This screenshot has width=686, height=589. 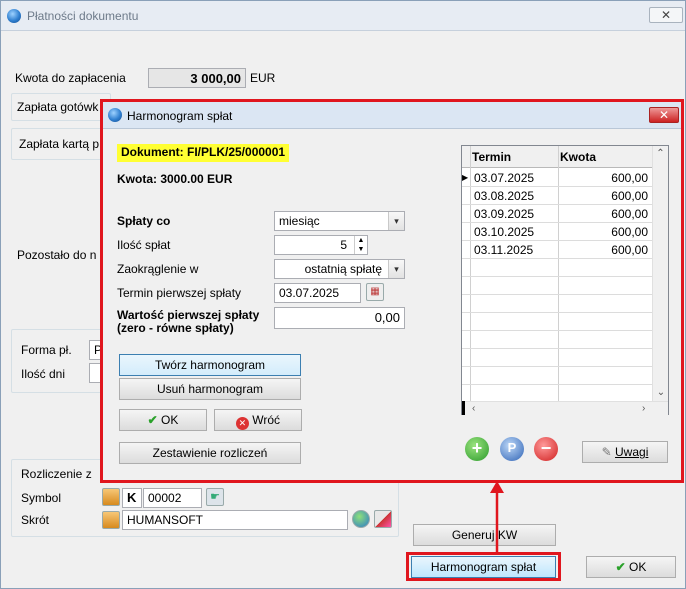 What do you see at coordinates (361, 249) in the screenshot?
I see `spin-down-icon: ▼` at bounding box center [361, 249].